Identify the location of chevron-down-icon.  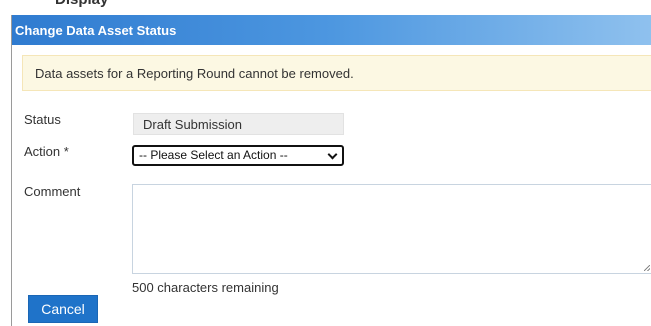
(332, 154).